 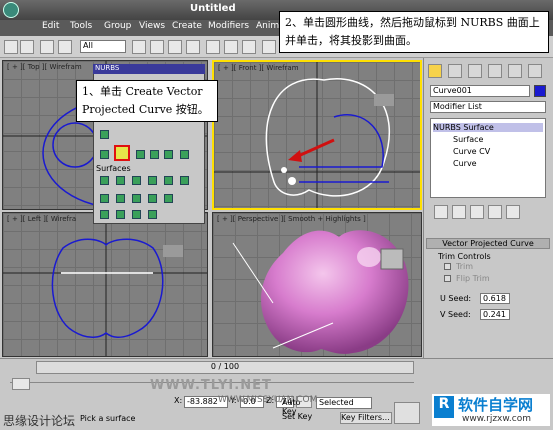 What do you see at coordinates (488, 243) in the screenshot?
I see `rollout-vector-projected-curve: Vector Projected Curve` at bounding box center [488, 243].